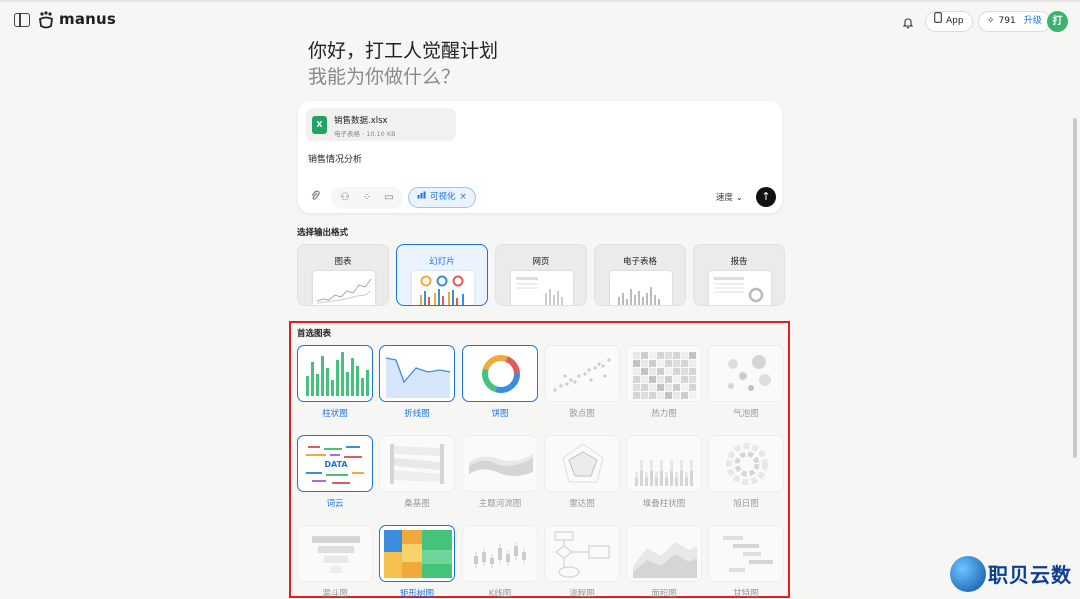  I want to click on format-option-3: 电子表格, so click(640, 275).